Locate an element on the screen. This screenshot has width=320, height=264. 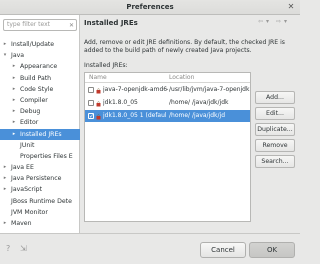
tree-item: ▸ Code Style is located at coordinates (40, 89).